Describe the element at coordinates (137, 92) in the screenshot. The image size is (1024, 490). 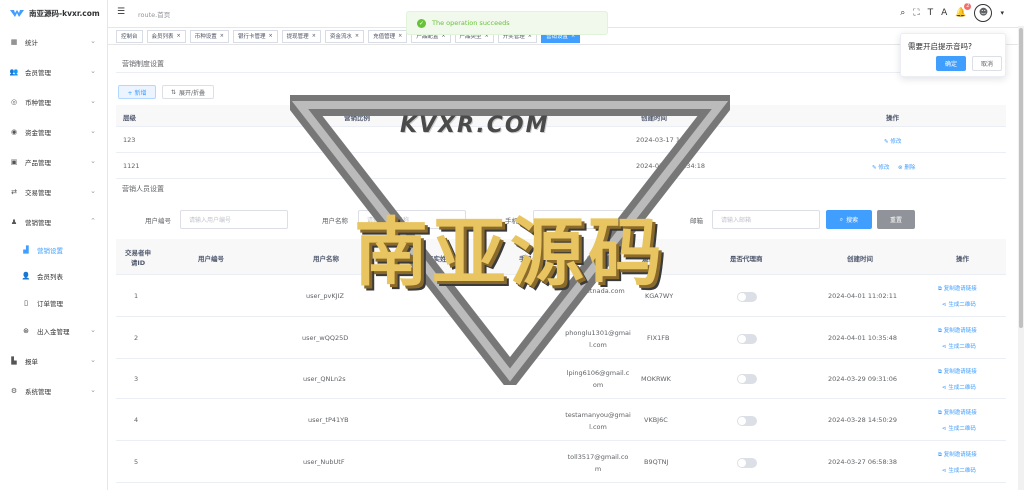
I see `add-button: + 新增` at that location.